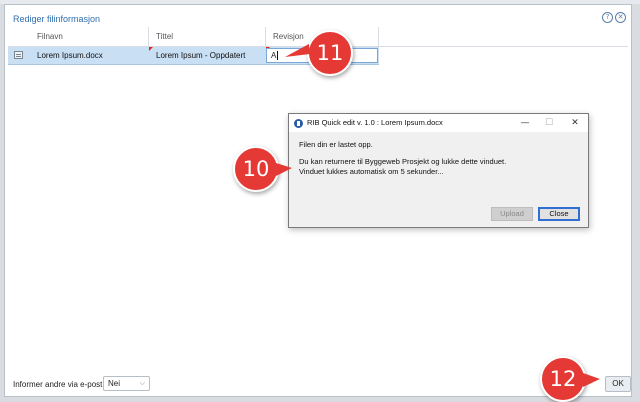  Describe the element at coordinates (618, 384) in the screenshot. I see `ok-button: OK` at that location.